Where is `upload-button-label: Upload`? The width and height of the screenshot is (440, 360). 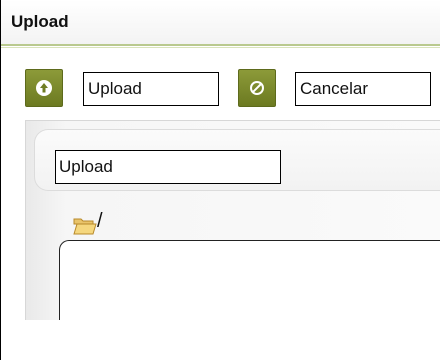
upload-button-label: Upload is located at coordinates (151, 89).